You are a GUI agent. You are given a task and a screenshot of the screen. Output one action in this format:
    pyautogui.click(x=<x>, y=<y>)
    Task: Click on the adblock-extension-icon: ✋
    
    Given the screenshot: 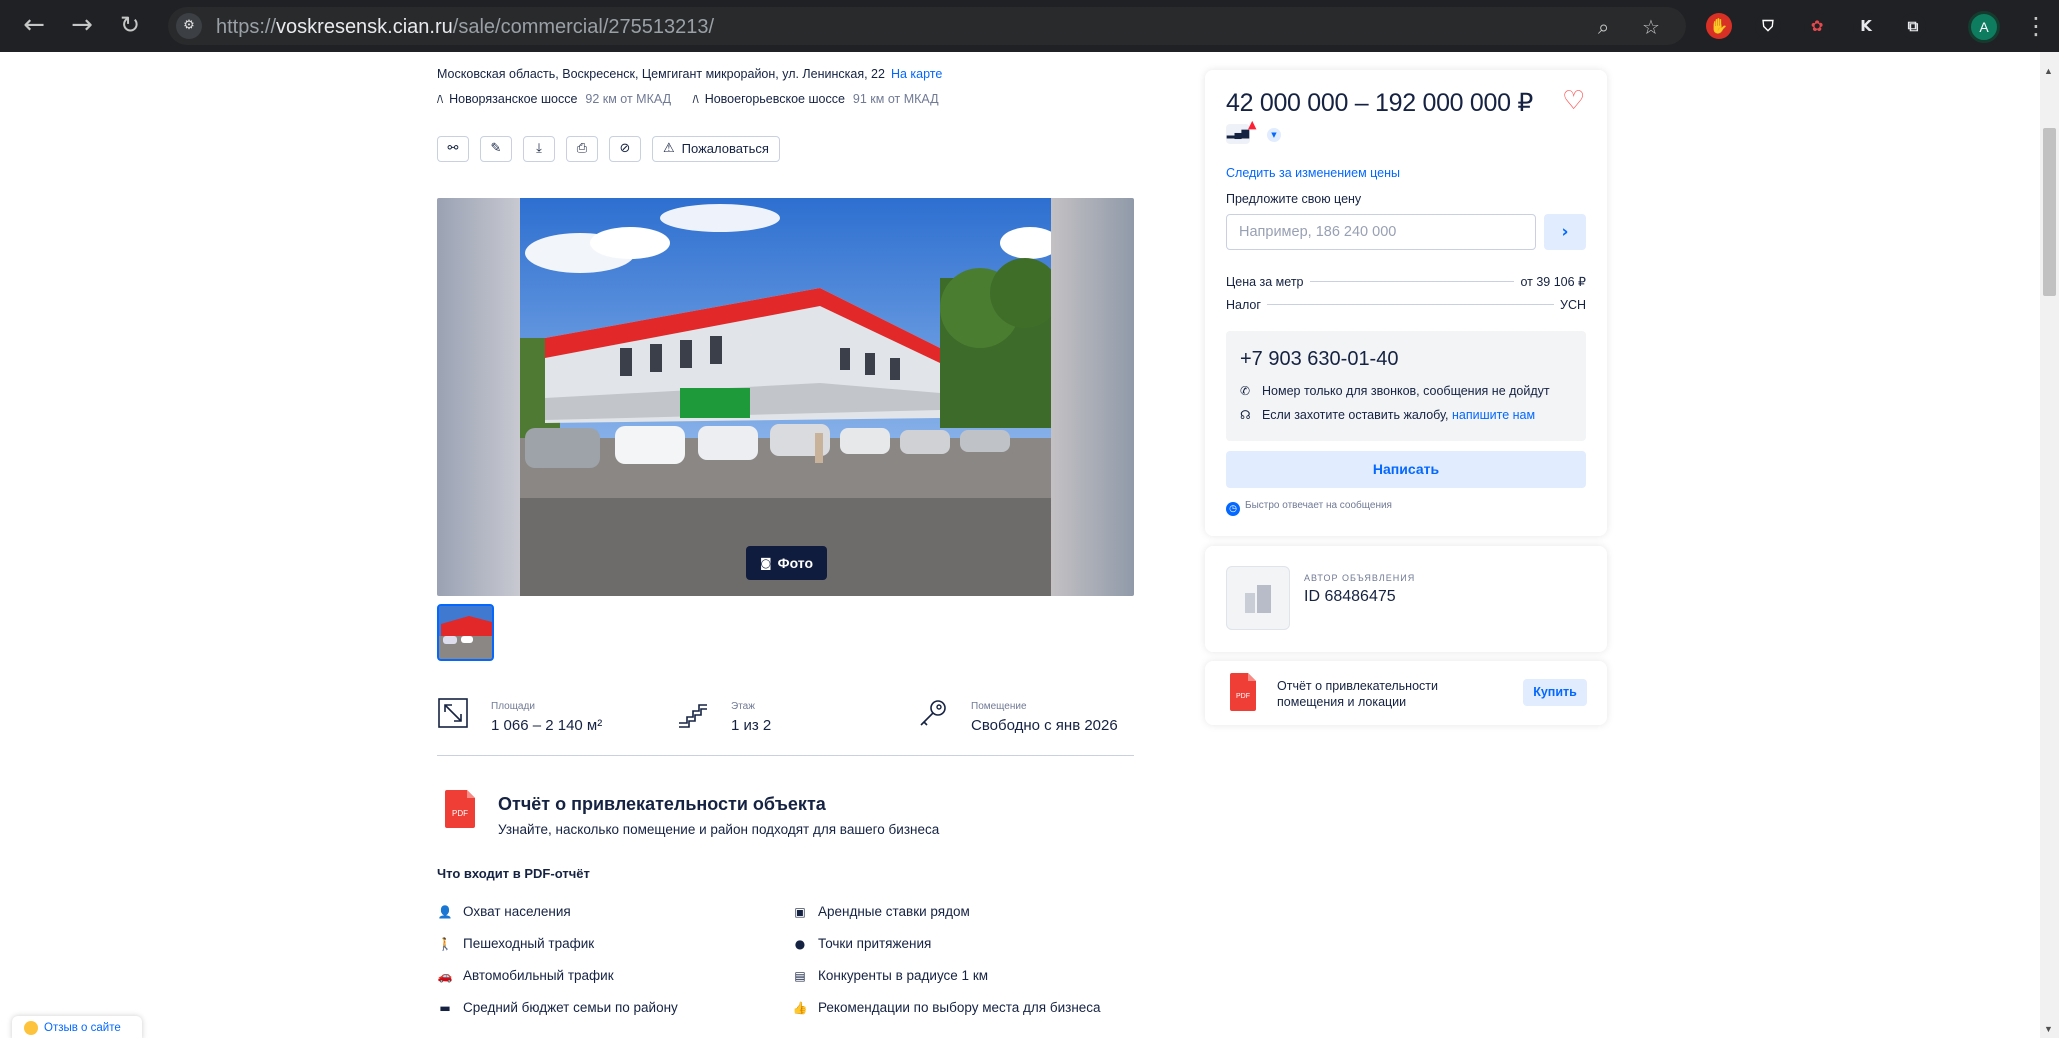 What is the action you would take?
    pyautogui.click(x=1719, y=26)
    